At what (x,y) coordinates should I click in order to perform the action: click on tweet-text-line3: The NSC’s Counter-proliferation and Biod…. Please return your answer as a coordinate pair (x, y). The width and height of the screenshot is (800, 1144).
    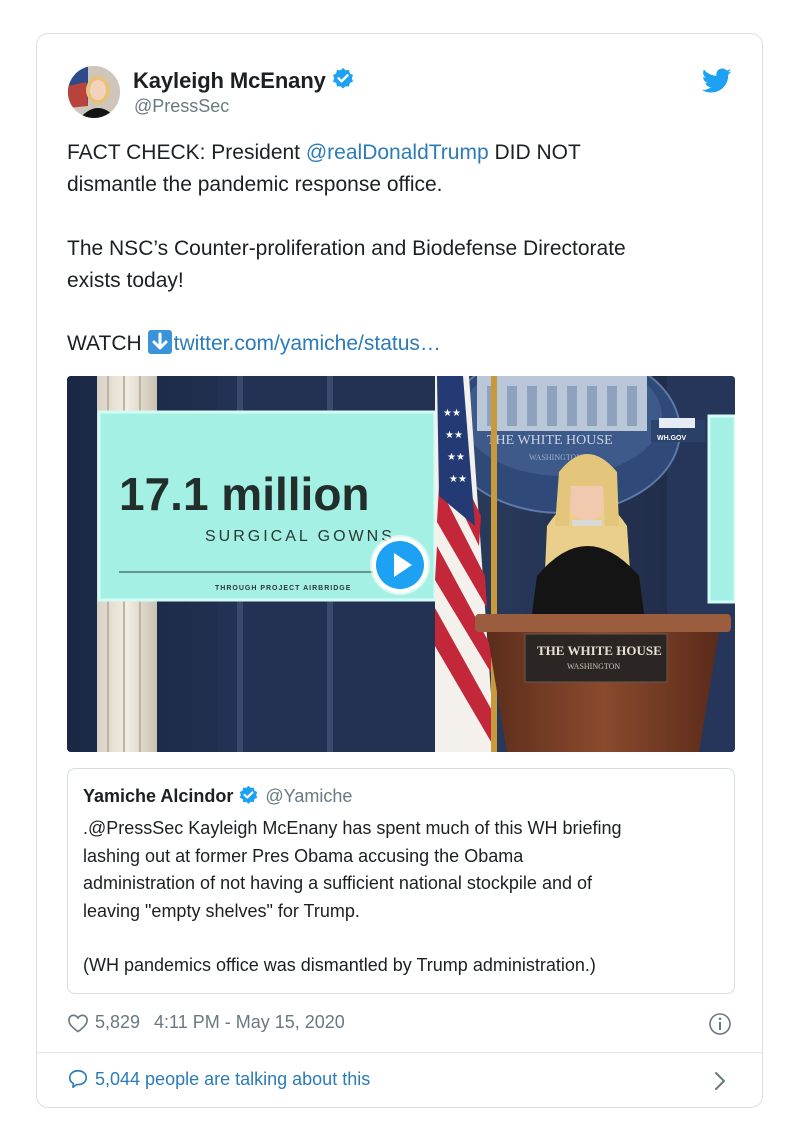
    Looking at the image, I should click on (346, 248).